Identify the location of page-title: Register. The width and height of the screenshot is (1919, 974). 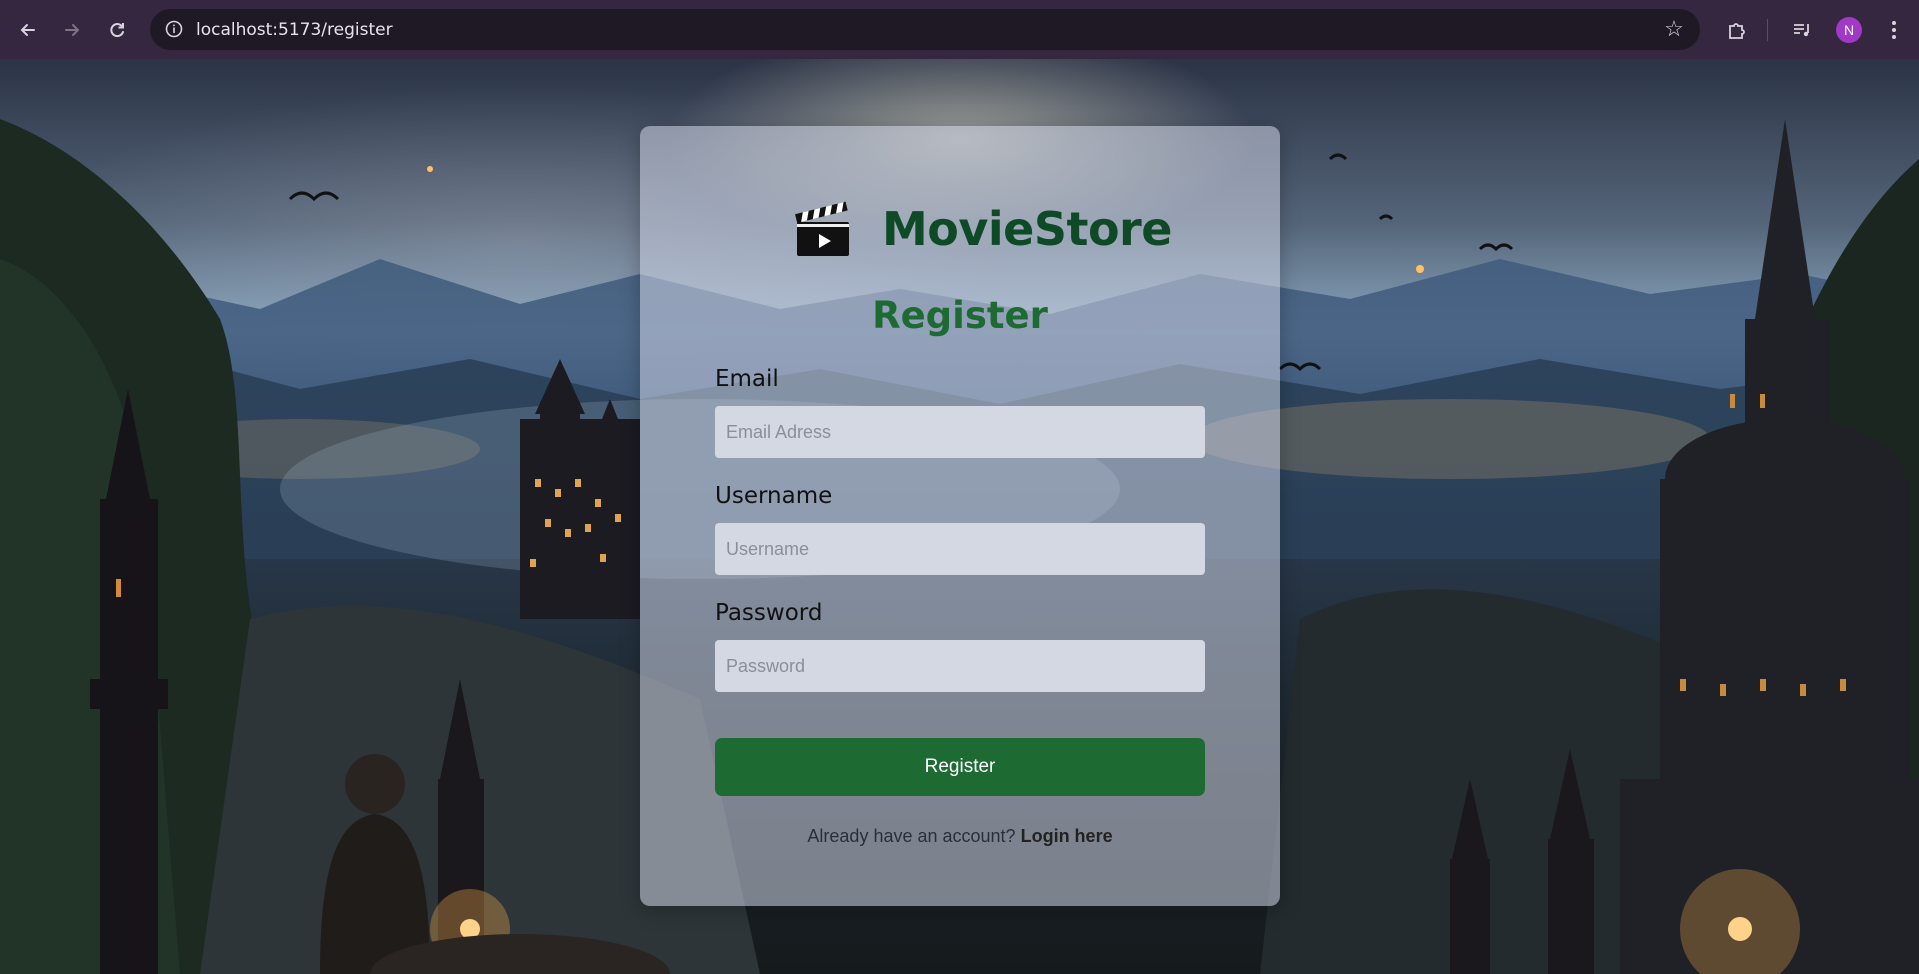
(960, 315).